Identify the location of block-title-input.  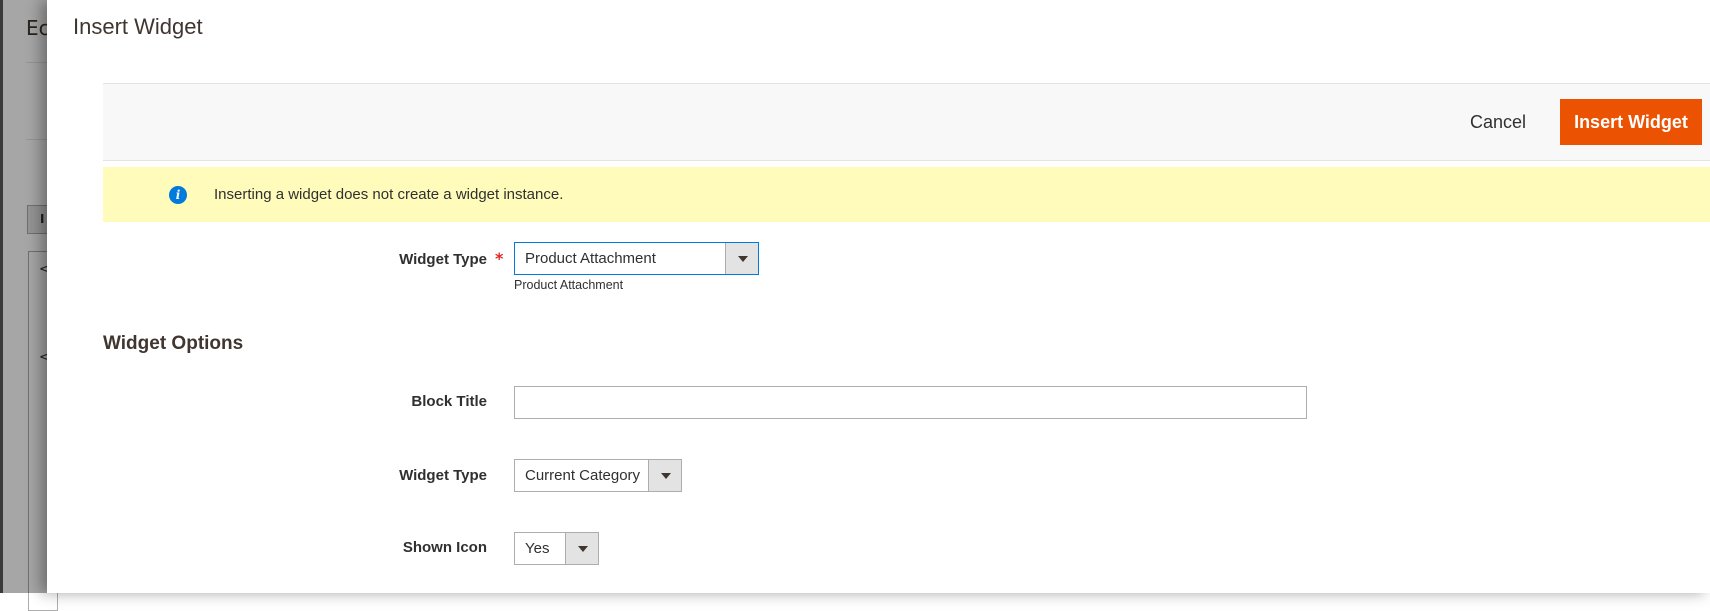
(910, 402).